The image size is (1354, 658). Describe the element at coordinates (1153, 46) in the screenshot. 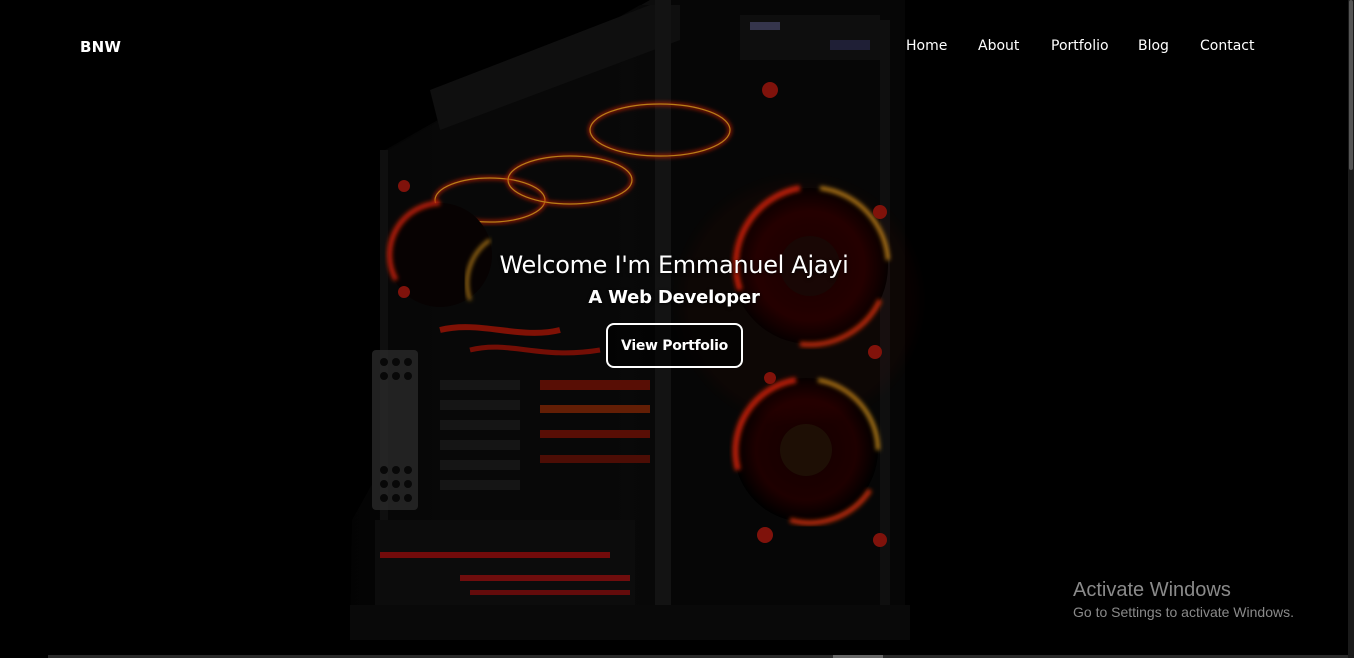

I see `nav-blog: Blog` at that location.